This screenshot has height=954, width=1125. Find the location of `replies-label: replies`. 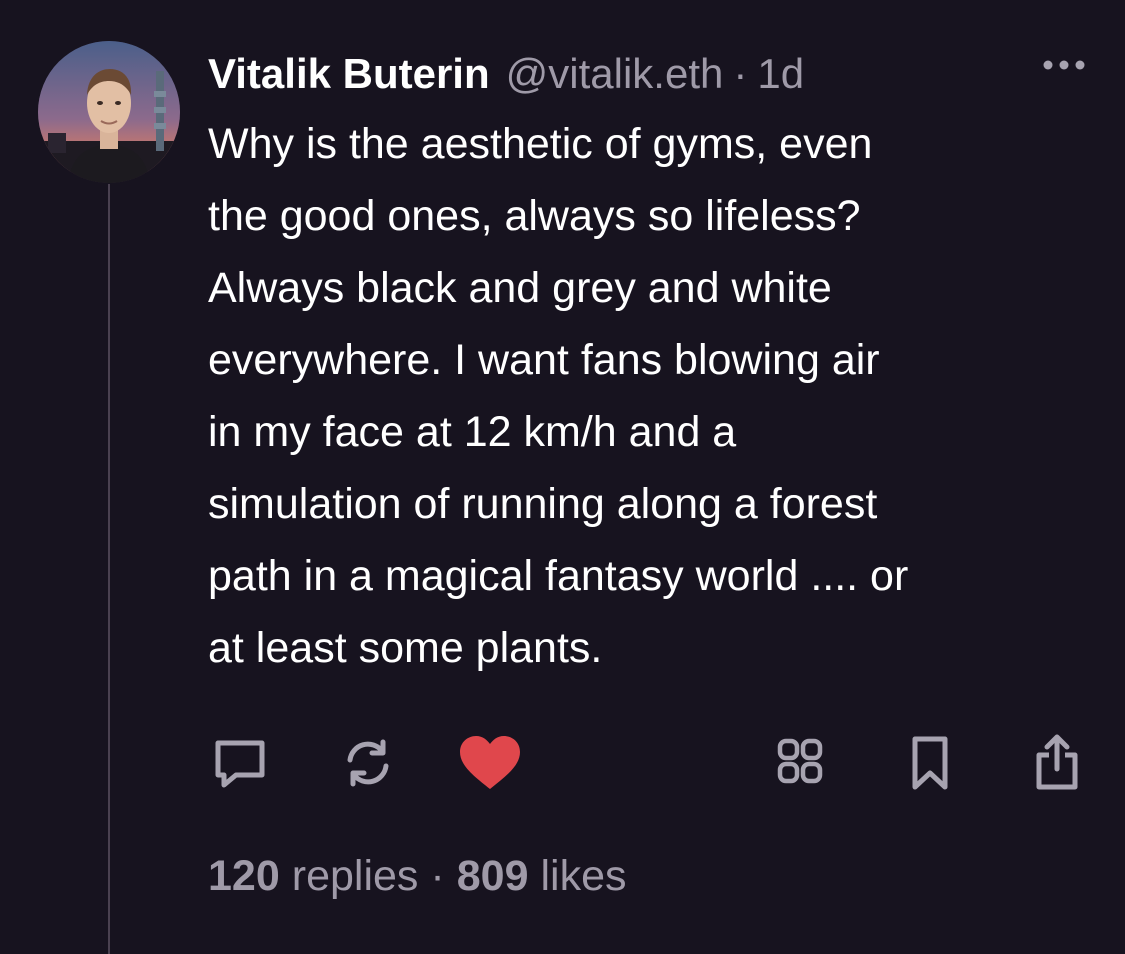

replies-label: replies is located at coordinates (355, 876).